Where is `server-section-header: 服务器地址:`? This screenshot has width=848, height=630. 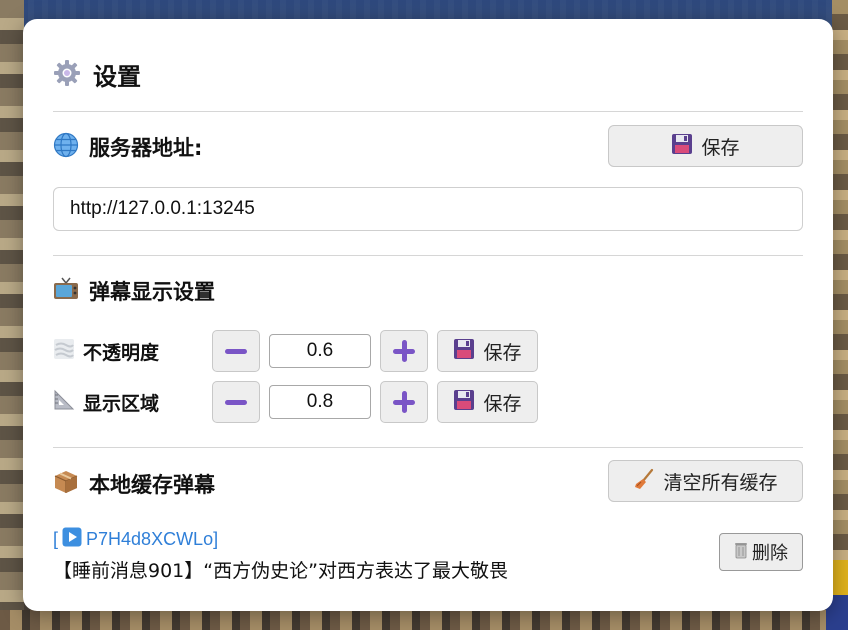
server-section-header: 服务器地址: is located at coordinates (127, 147).